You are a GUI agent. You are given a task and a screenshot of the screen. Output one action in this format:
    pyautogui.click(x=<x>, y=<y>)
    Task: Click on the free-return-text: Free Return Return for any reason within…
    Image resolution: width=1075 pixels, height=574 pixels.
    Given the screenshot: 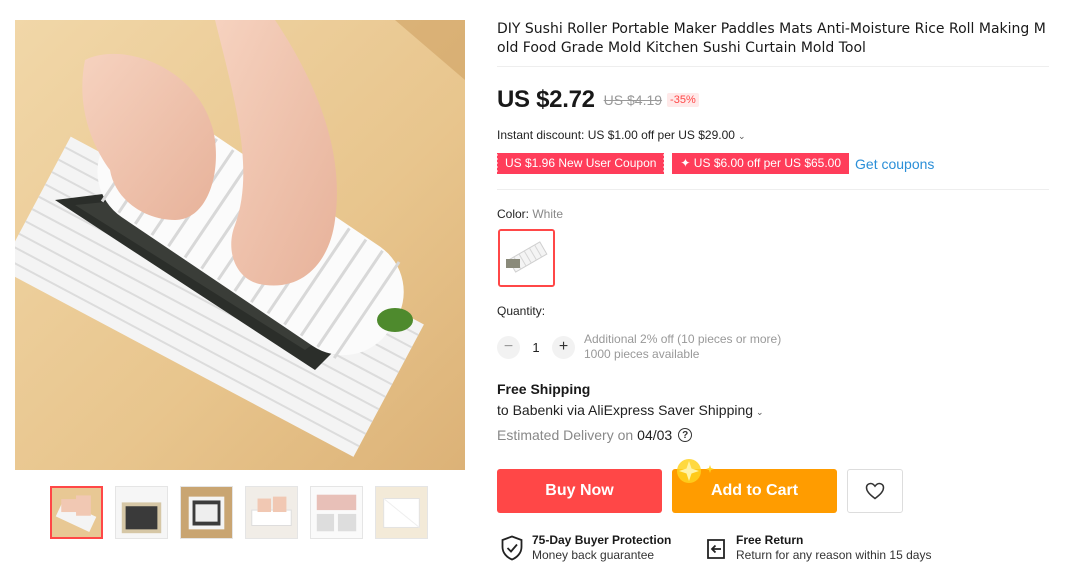 What is the action you would take?
    pyautogui.click(x=833, y=548)
    